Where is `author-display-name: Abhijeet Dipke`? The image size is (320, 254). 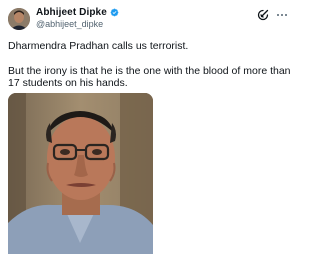
author-display-name: Abhijeet Dipke is located at coordinates (71, 12).